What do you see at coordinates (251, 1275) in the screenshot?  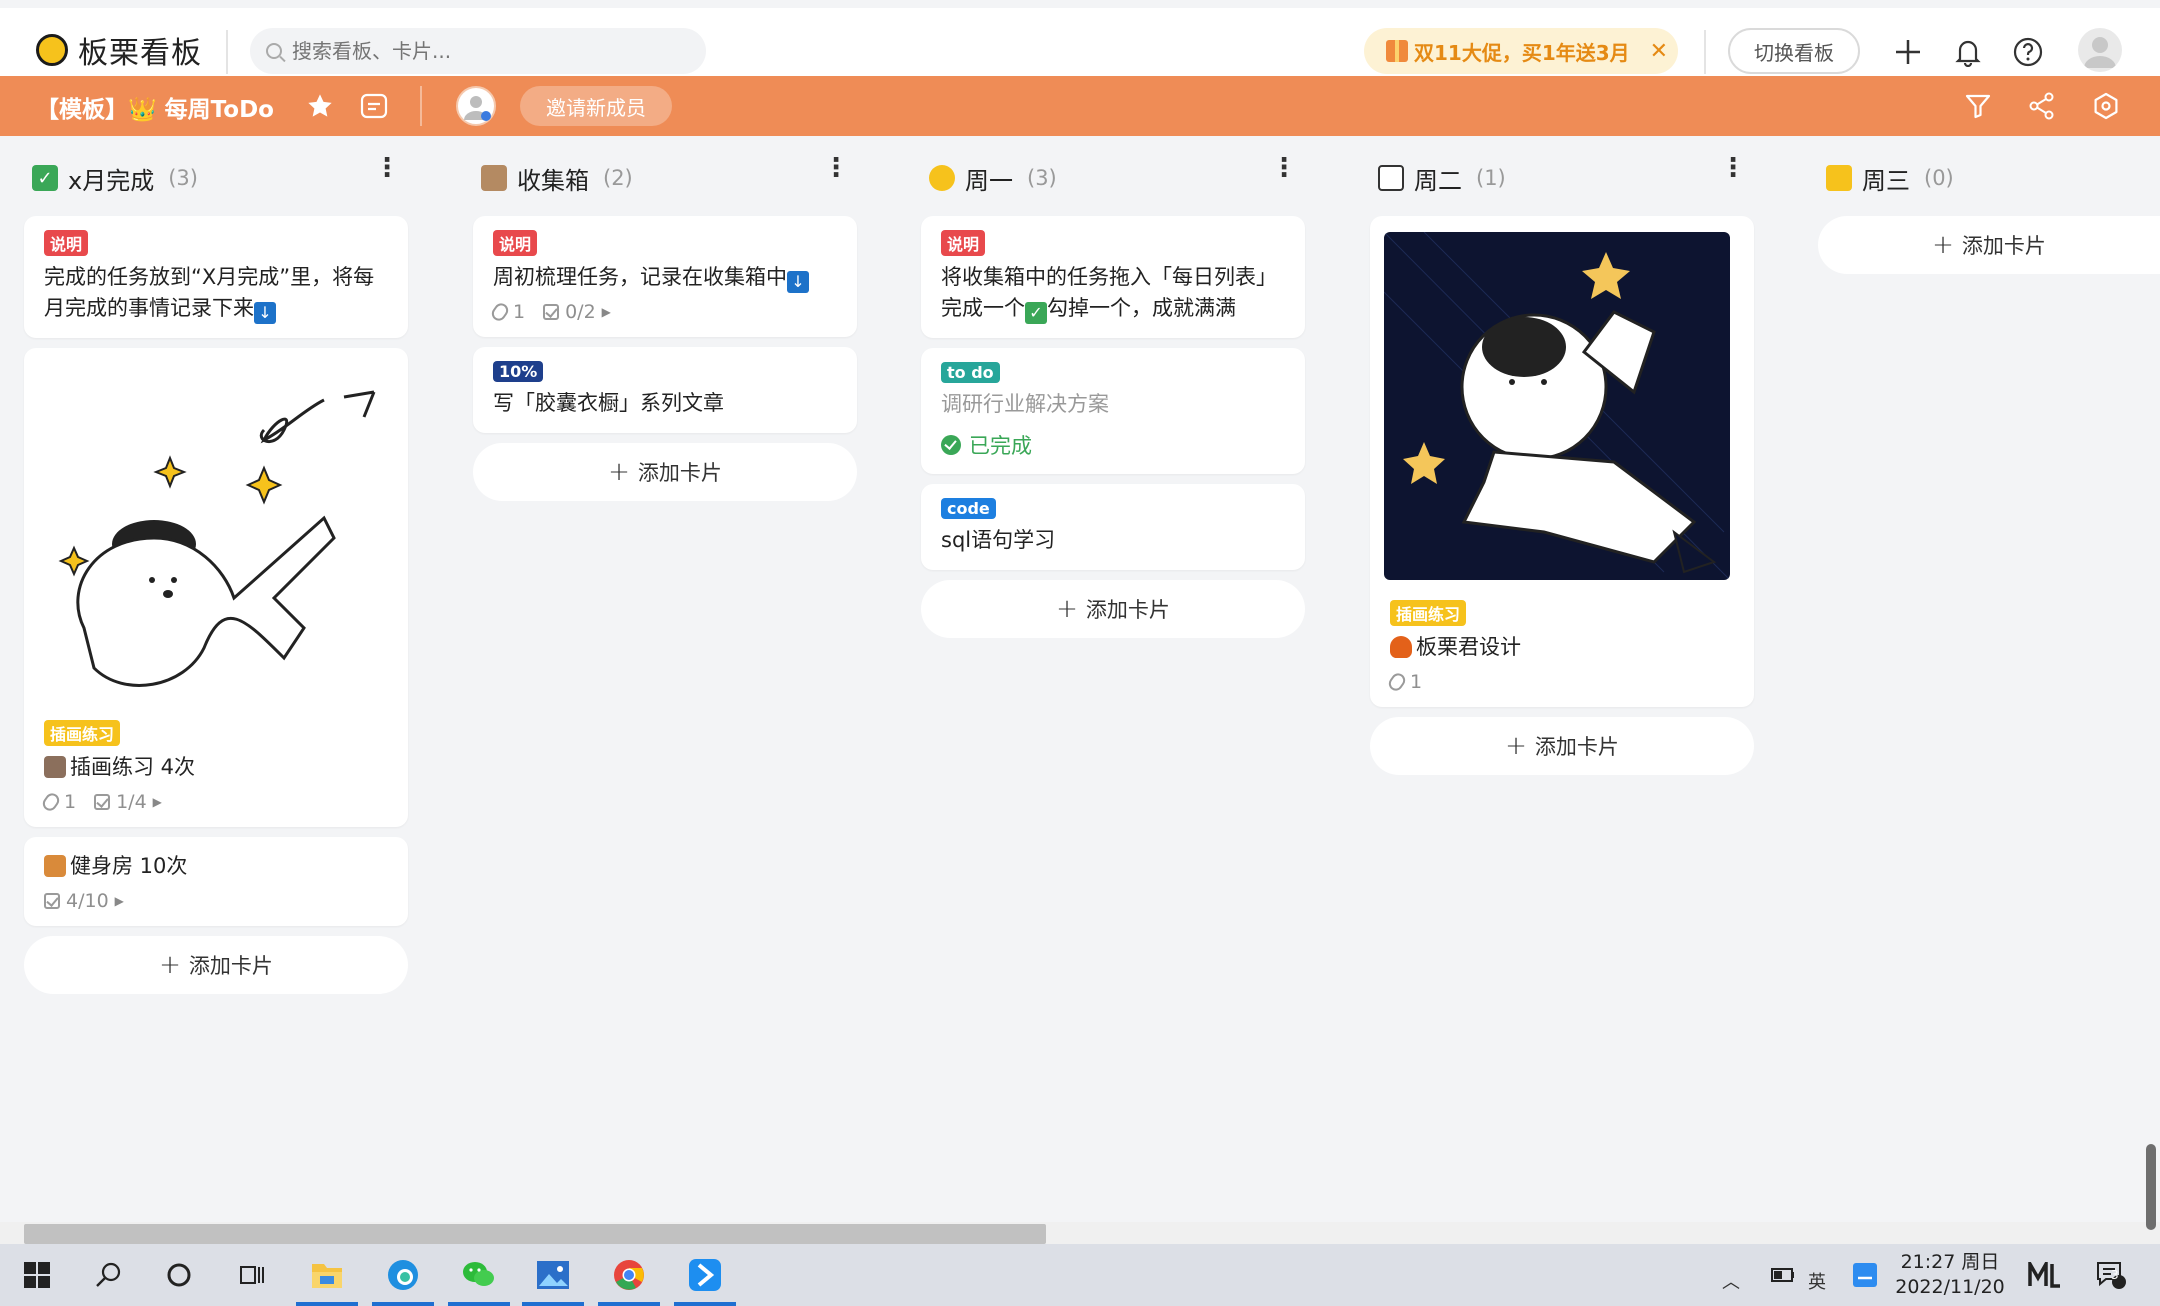 I see `task-view-icon` at bounding box center [251, 1275].